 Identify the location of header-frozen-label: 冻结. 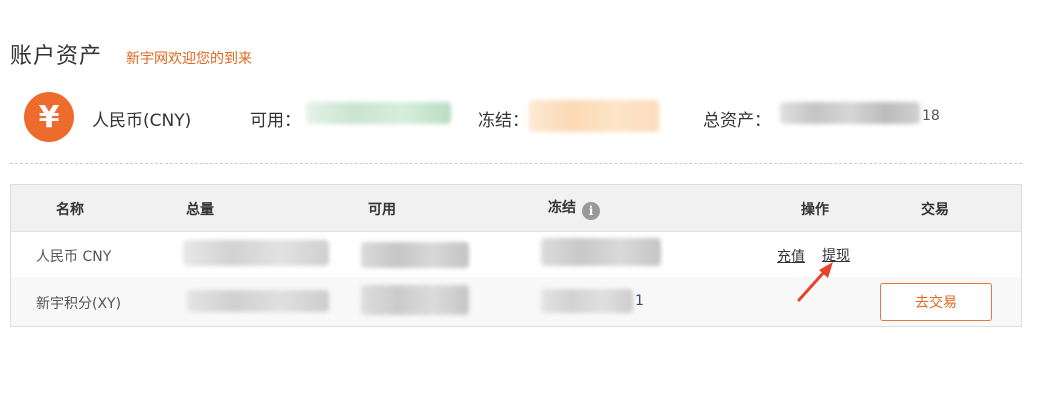
(562, 208).